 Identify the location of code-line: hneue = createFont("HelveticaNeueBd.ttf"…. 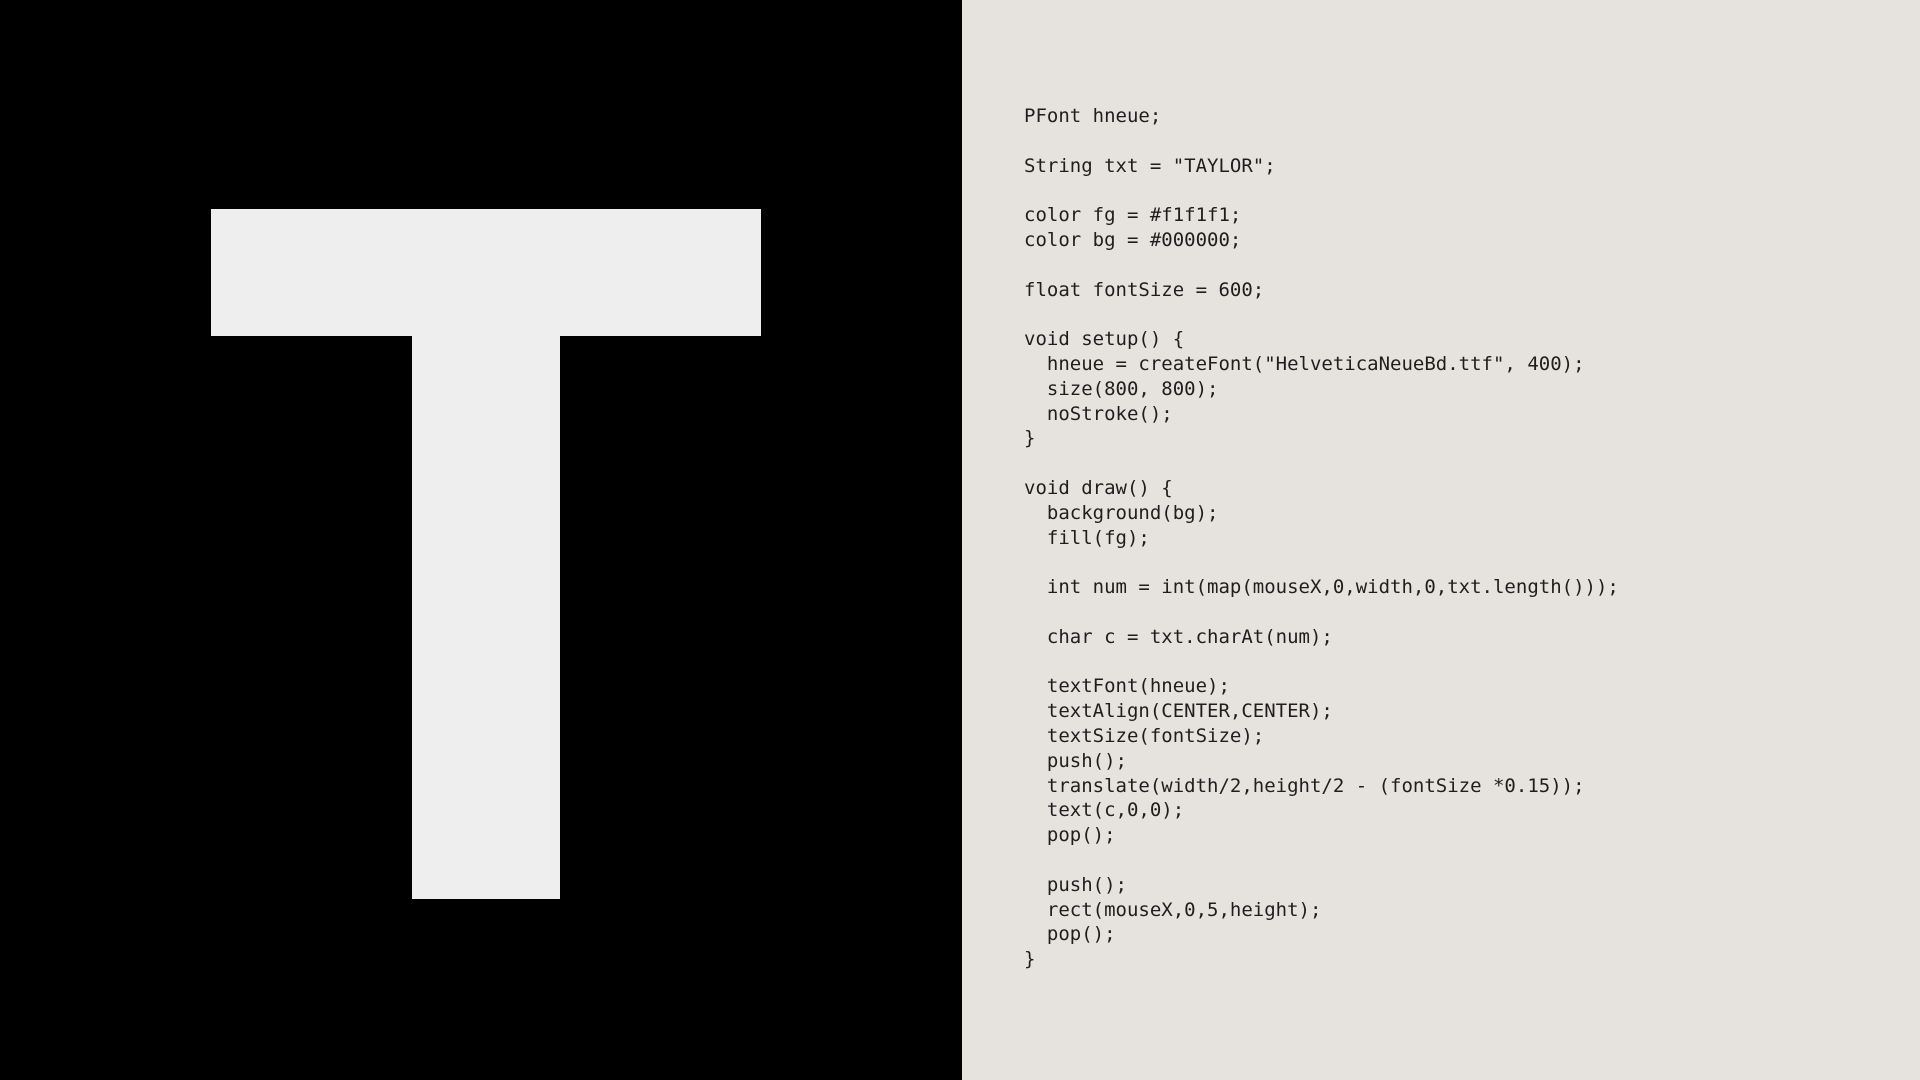
(1304, 363).